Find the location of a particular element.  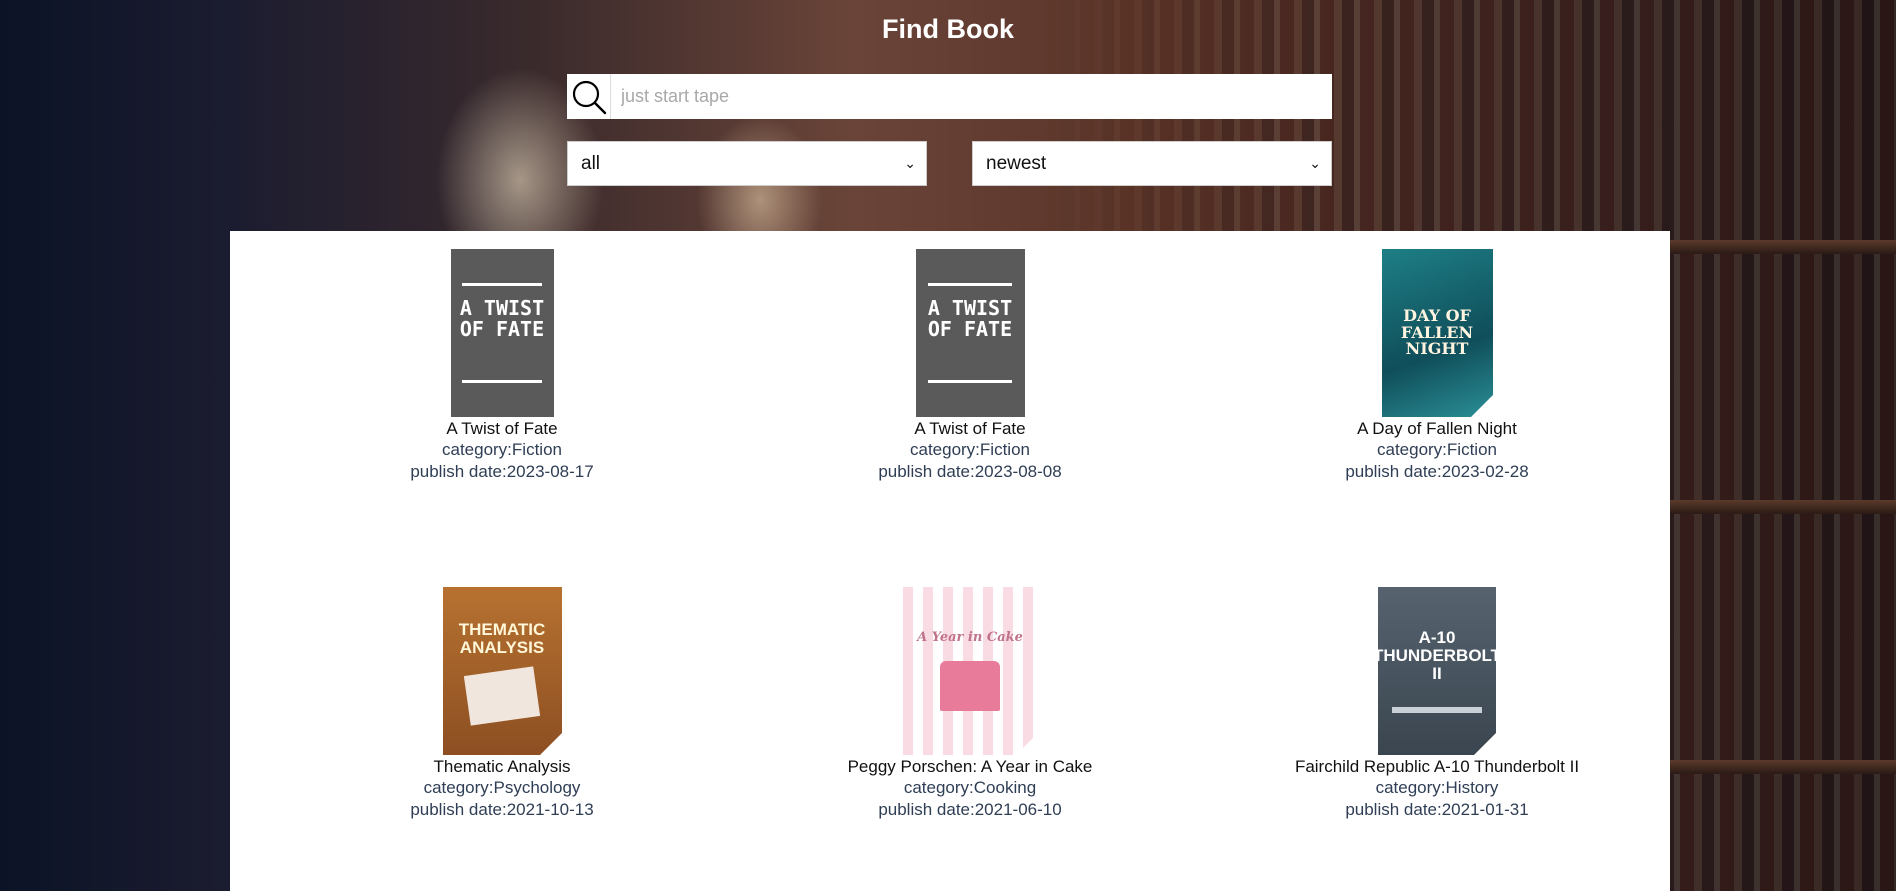

book-title: Thematic Analysis is located at coordinates (502, 767).